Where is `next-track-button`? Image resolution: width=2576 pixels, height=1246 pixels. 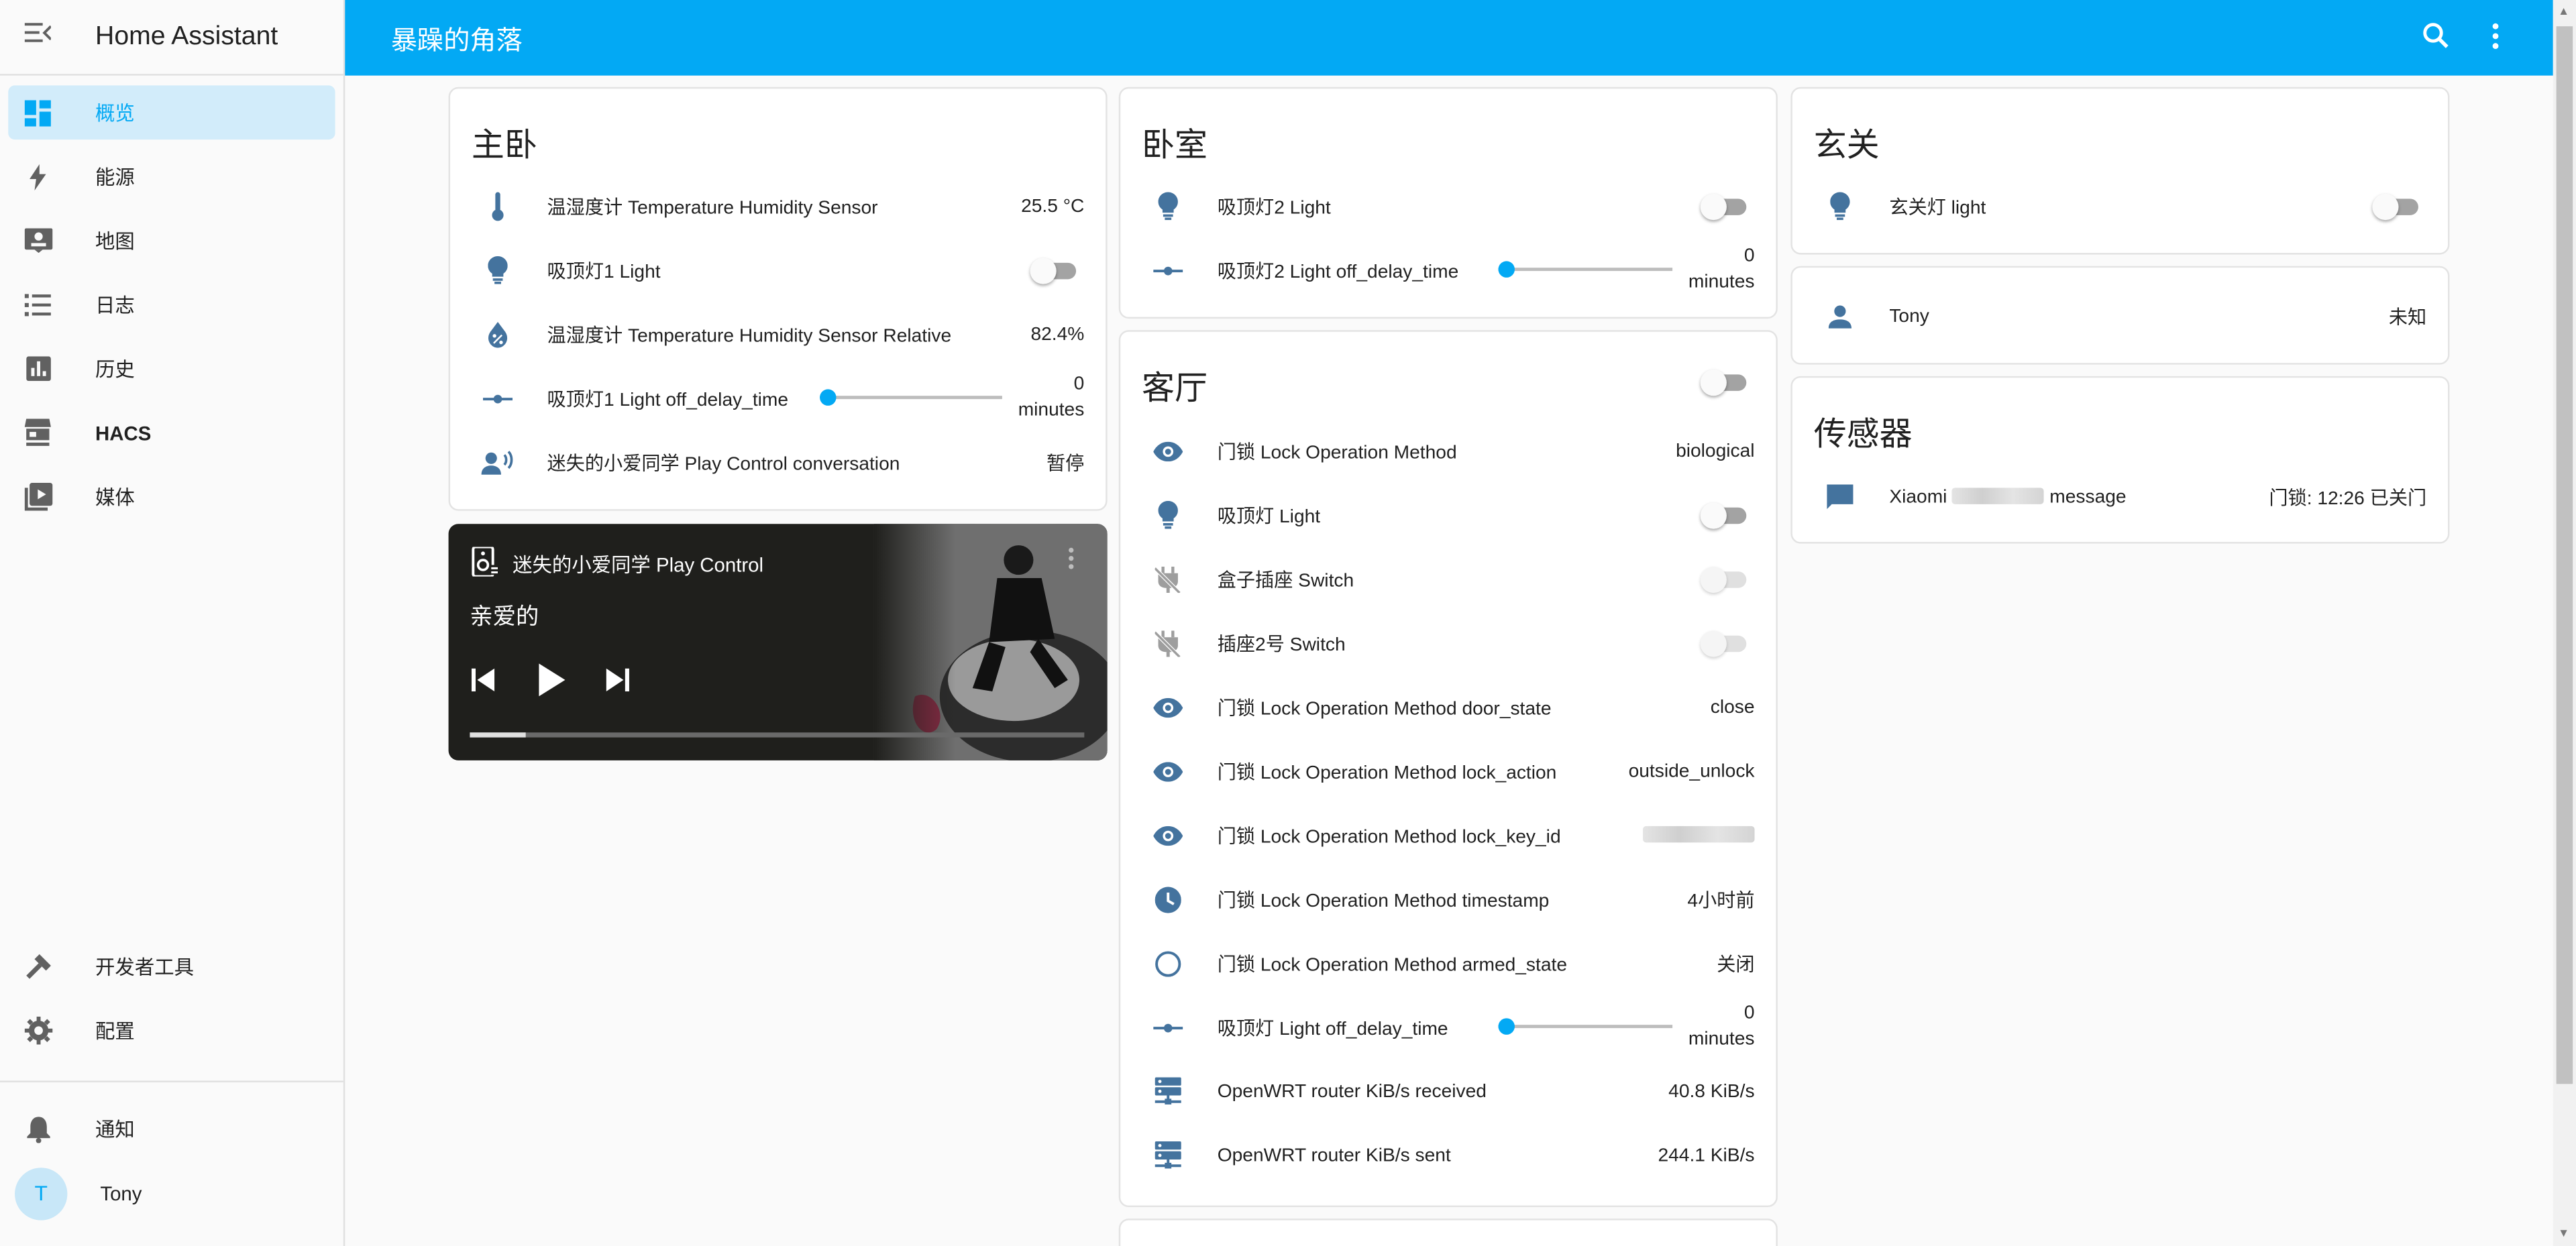
next-track-button is located at coordinates (617, 684).